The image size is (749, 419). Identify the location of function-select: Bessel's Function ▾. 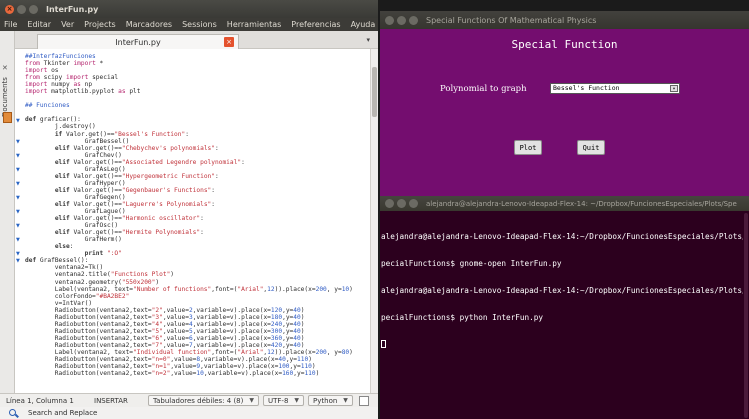
(615, 88).